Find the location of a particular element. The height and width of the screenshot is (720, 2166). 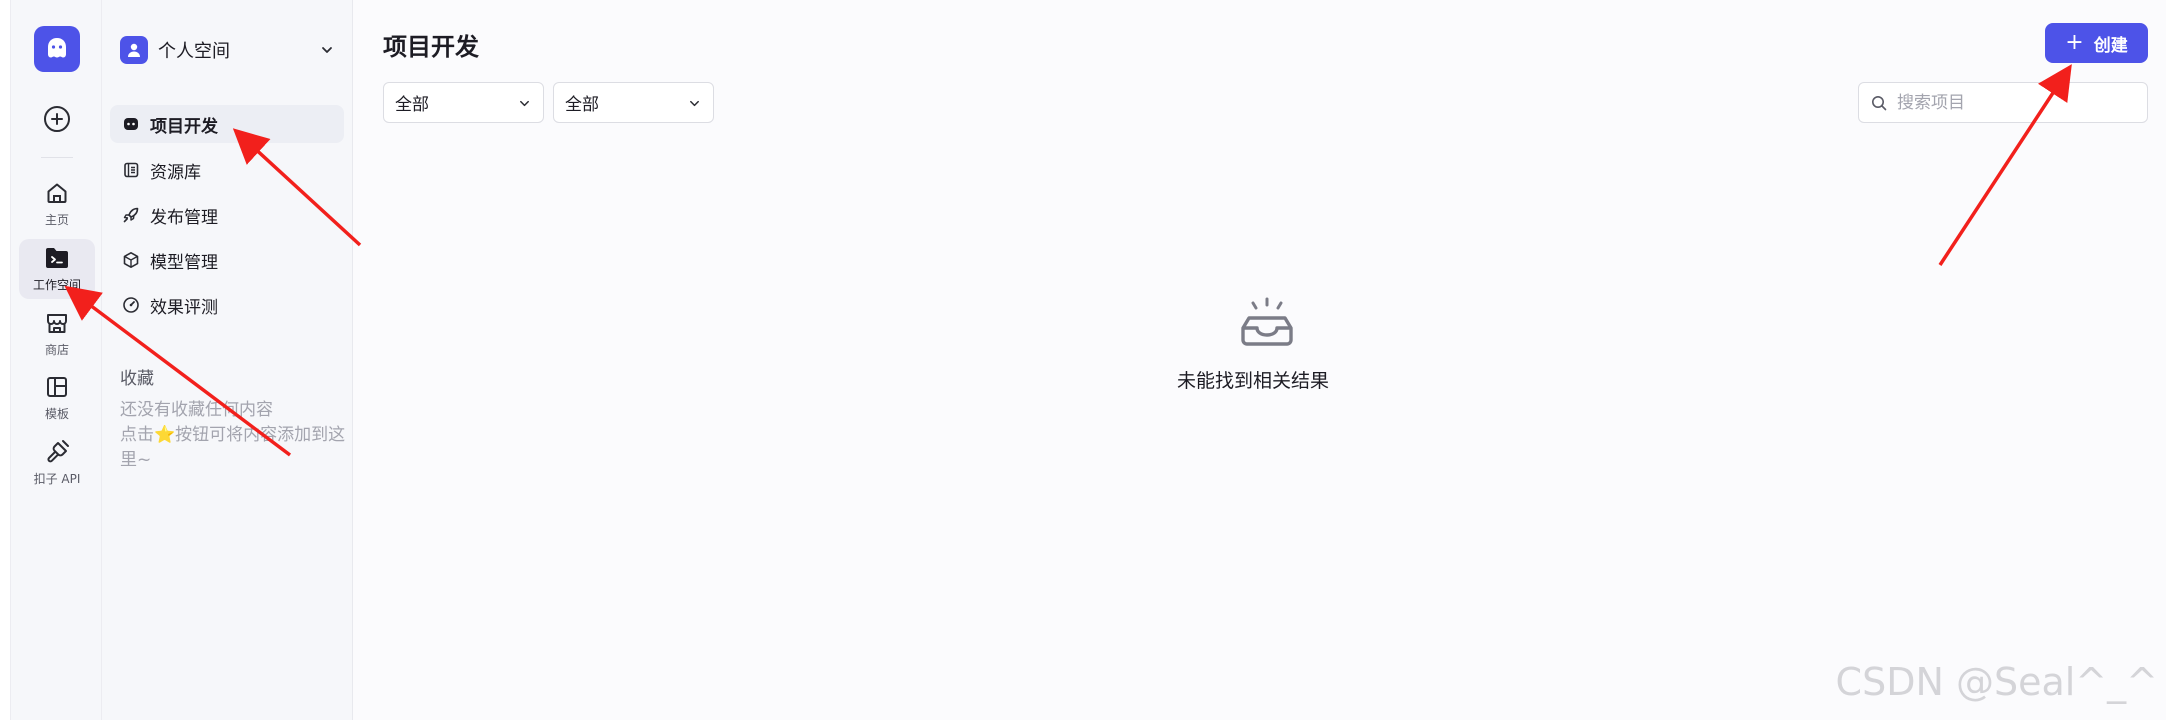

nav-label-publish: 发布管理 is located at coordinates (184, 217).